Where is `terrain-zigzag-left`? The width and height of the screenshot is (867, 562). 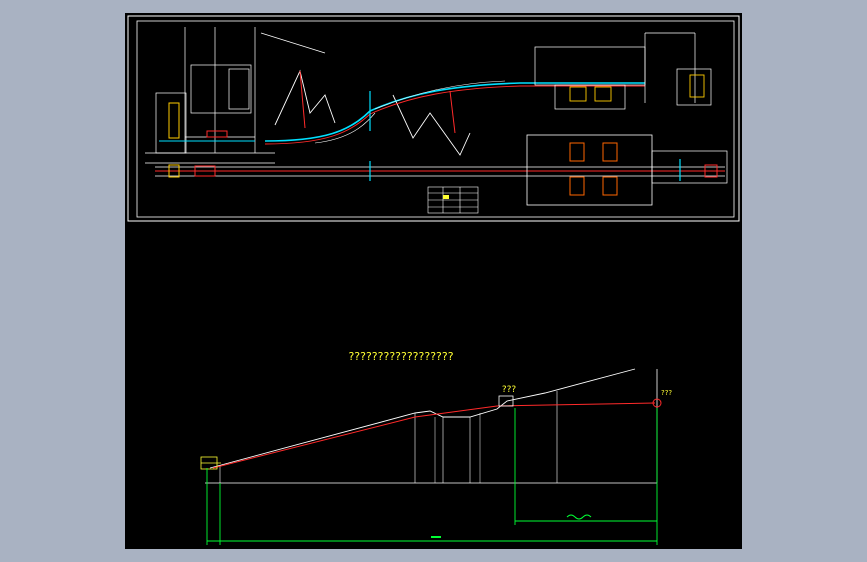 terrain-zigzag-left is located at coordinates (305, 97).